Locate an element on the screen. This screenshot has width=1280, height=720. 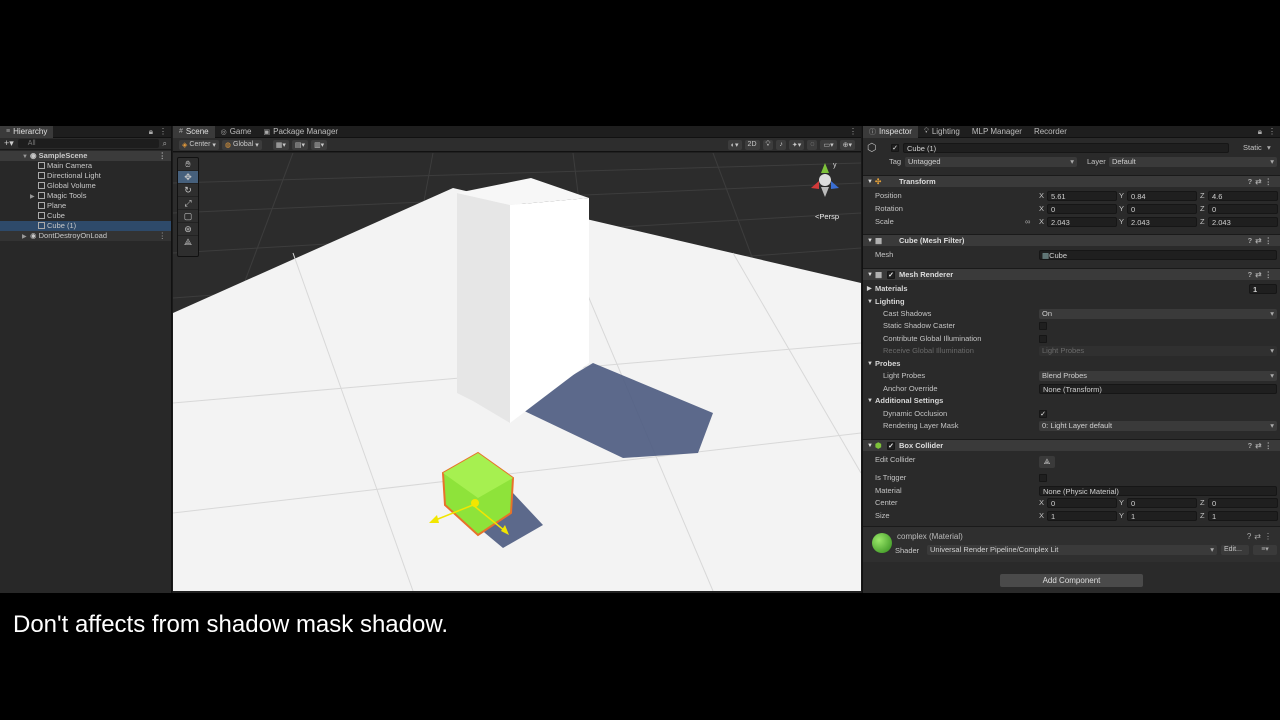
add-icon: +▾ is located at coordinates (9, 143).